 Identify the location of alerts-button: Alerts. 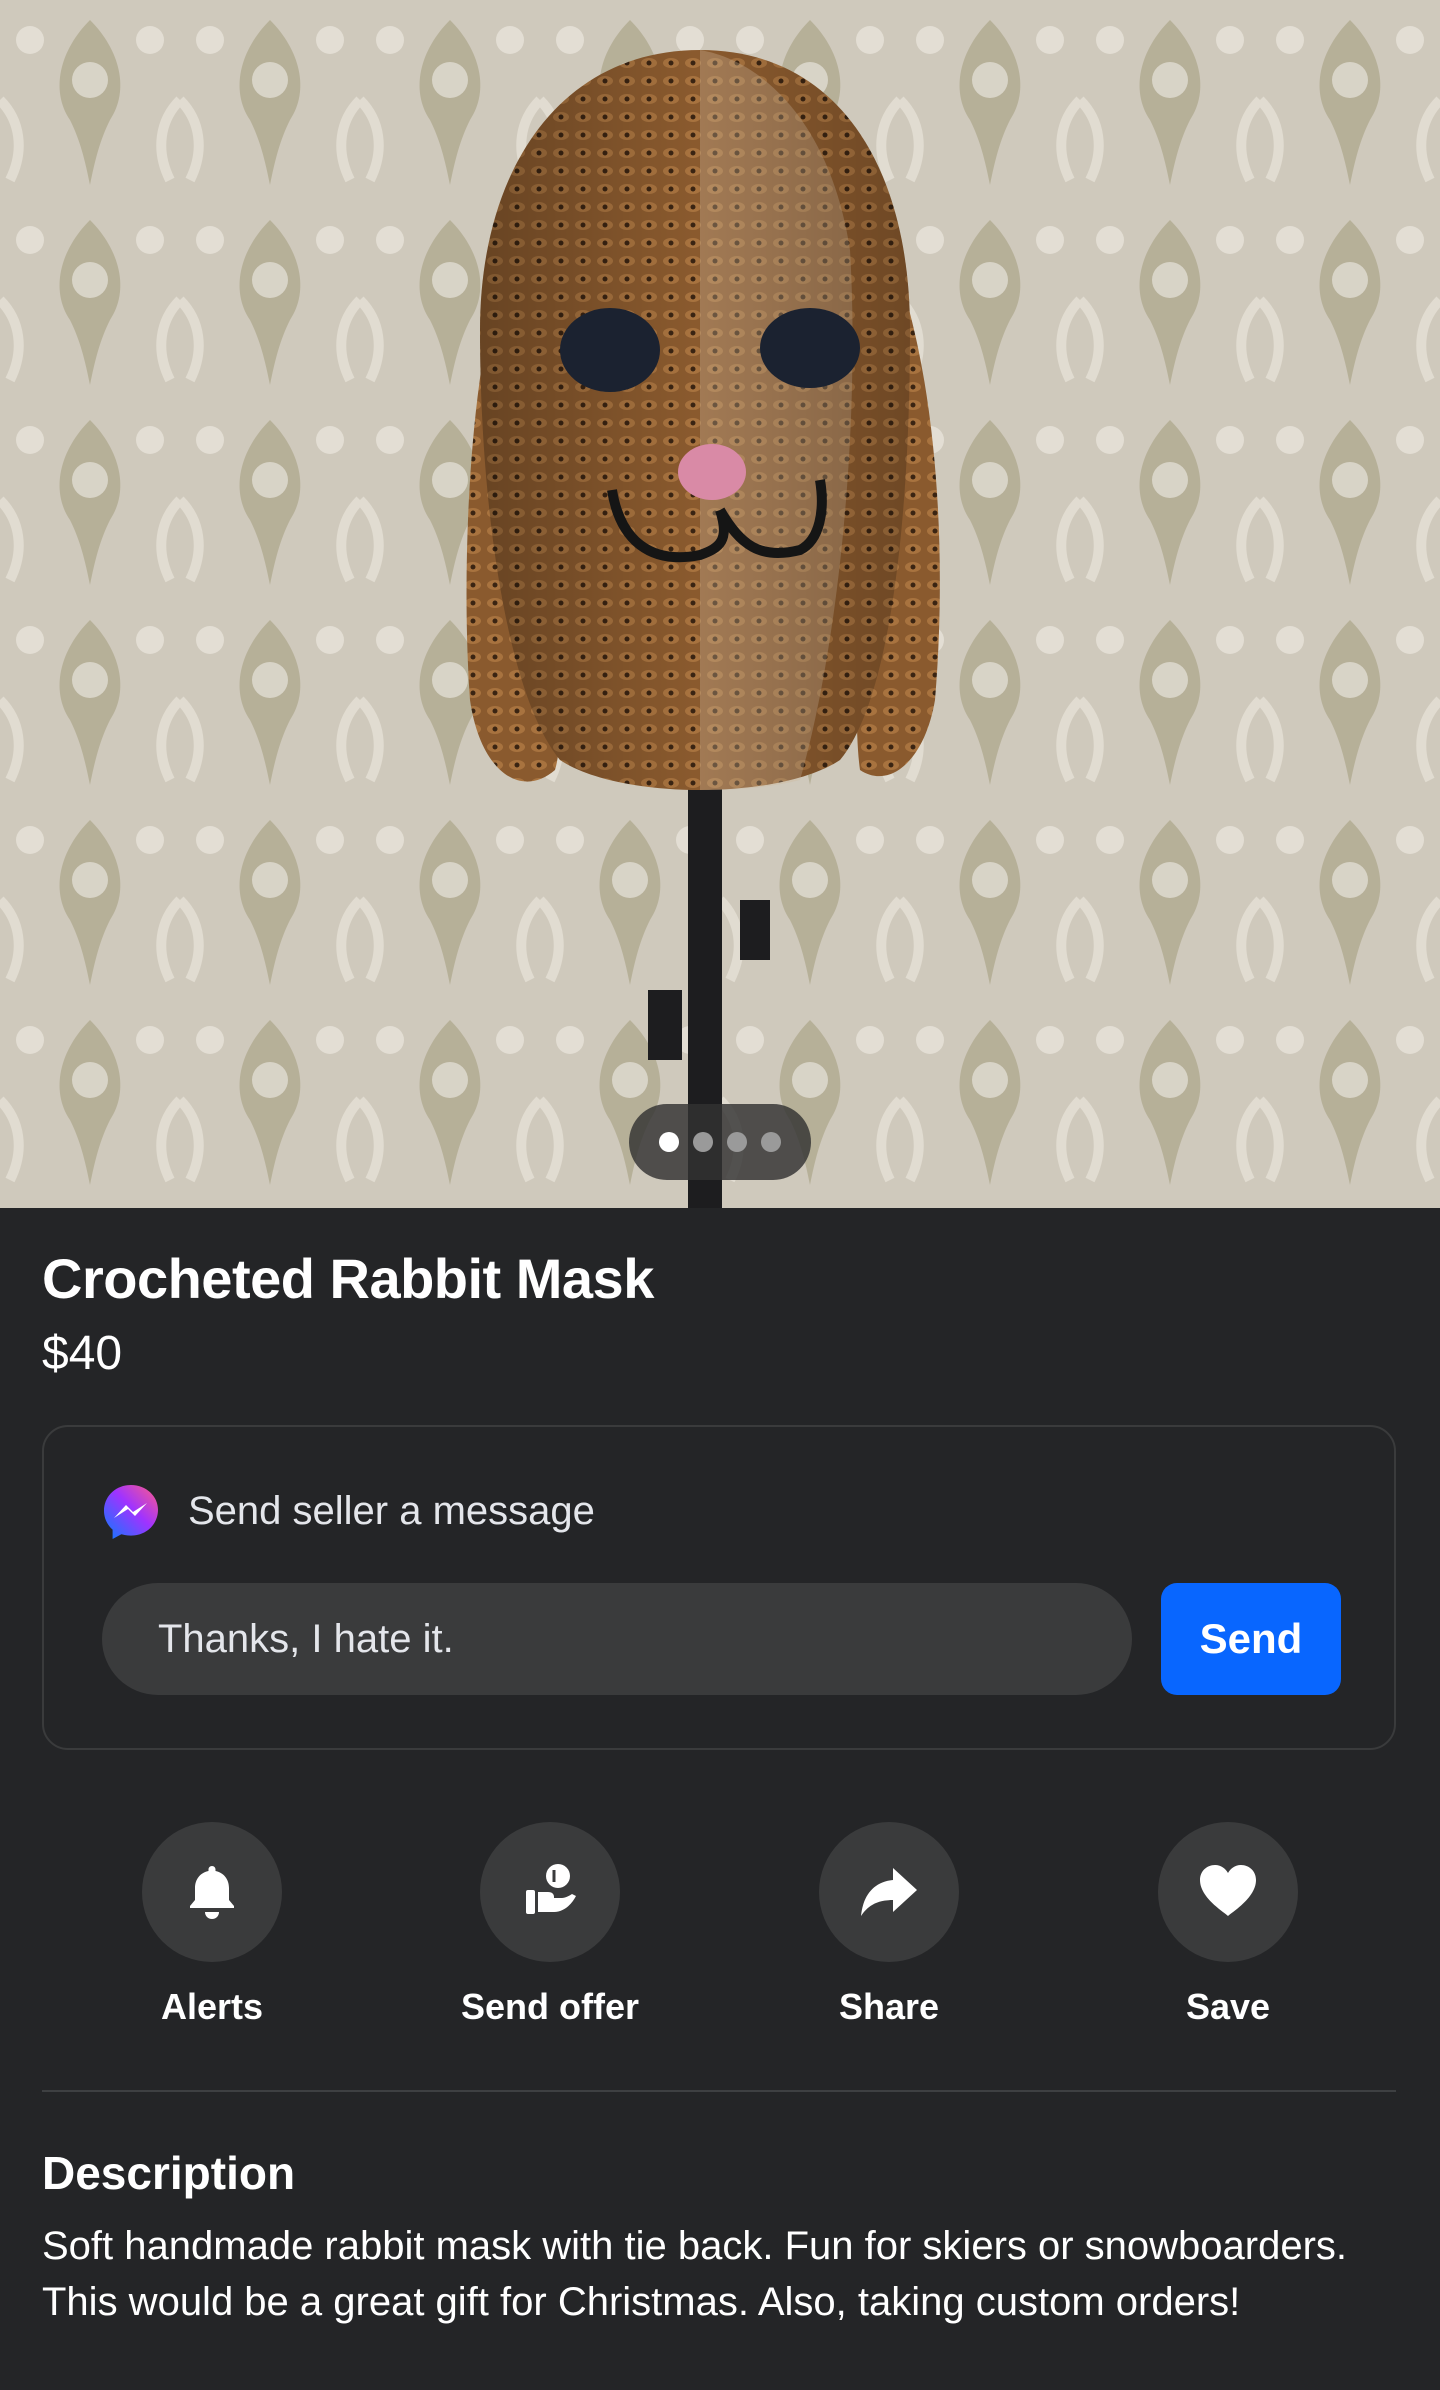
(212, 1925).